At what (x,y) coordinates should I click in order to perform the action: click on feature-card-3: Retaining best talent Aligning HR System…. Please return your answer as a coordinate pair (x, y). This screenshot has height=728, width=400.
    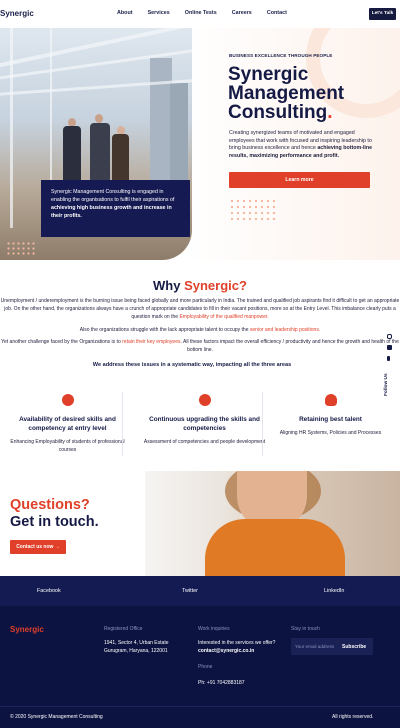
    Looking at the image, I should click on (330, 416).